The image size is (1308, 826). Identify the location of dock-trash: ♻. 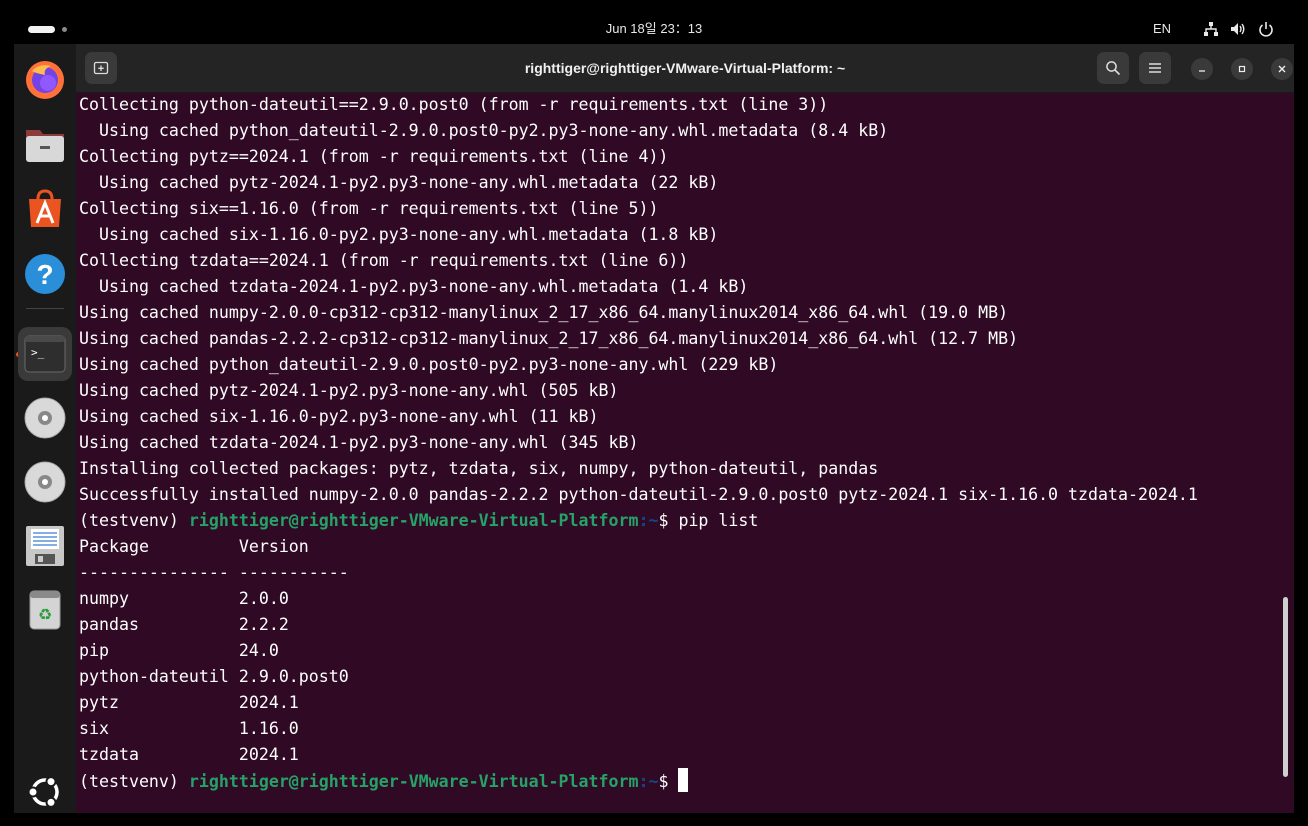
(45, 610).